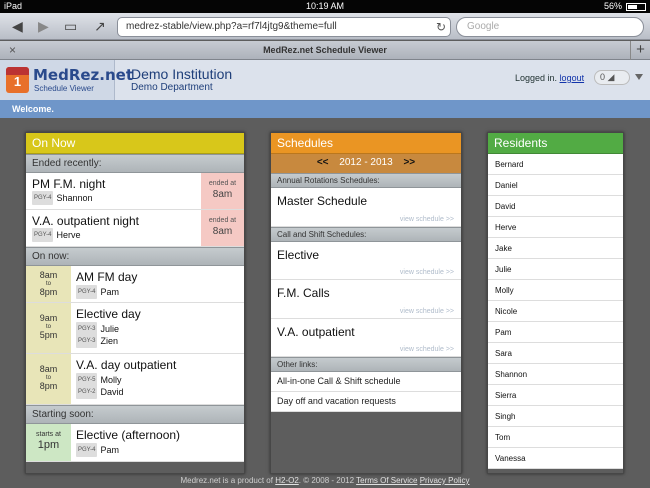 Image resolution: width=650 pixels, height=488 pixels. Describe the element at coordinates (366, 299) in the screenshot. I see `schedule-item: F.M. Calls view schedule >>` at that location.